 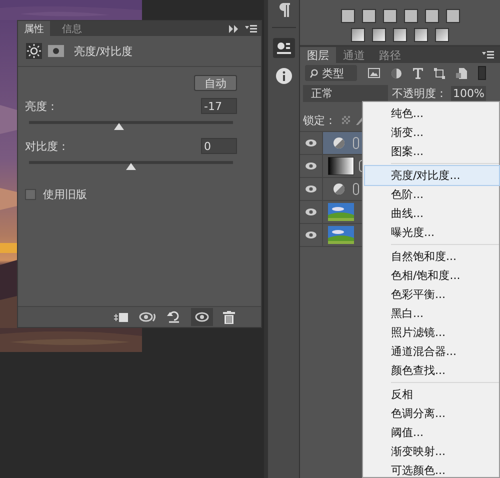 What do you see at coordinates (65, 194) in the screenshot?
I see `checkbox-label: 使用旧版` at bounding box center [65, 194].